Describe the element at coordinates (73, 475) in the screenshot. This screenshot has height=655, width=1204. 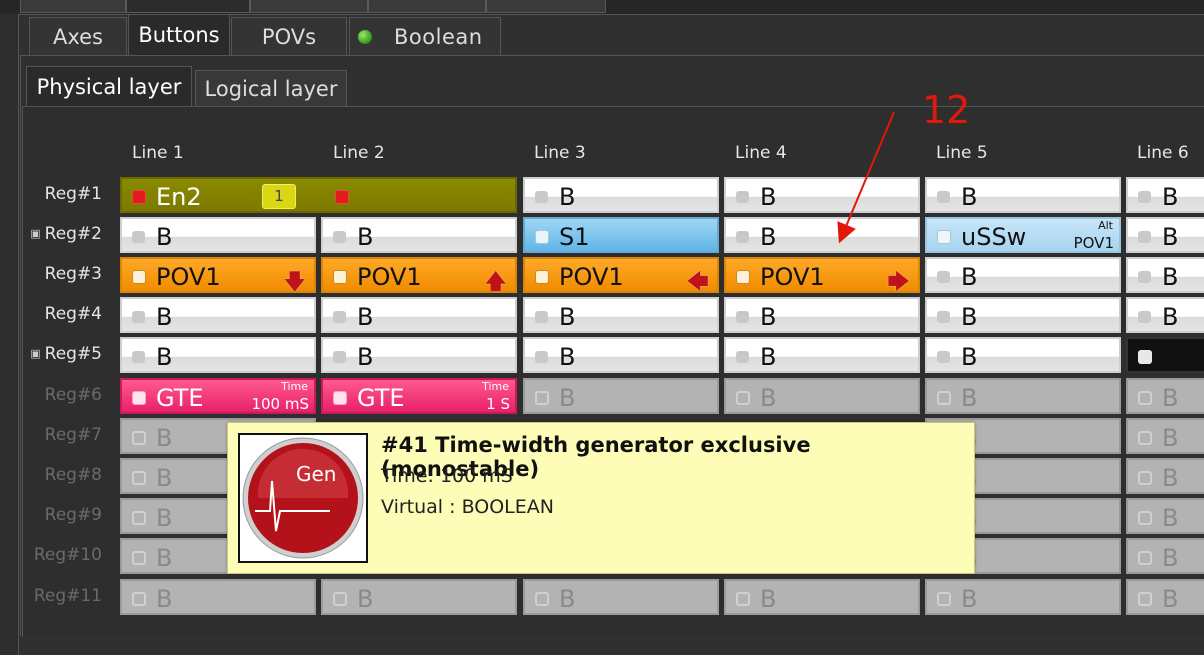
I see `row-header: Reg#8` at that location.